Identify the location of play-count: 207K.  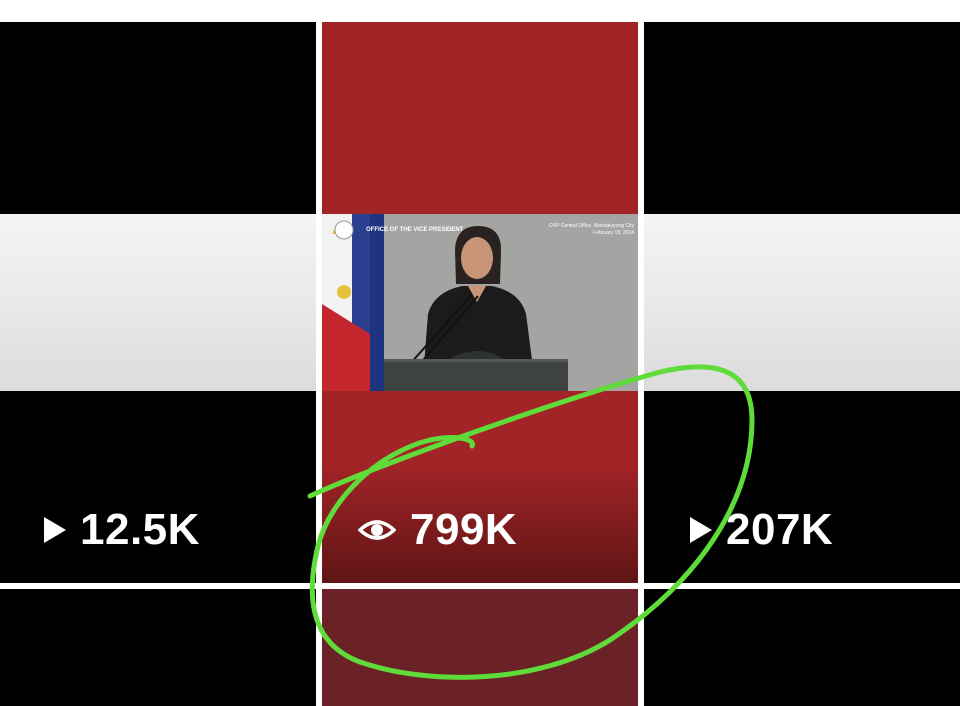
(761, 530).